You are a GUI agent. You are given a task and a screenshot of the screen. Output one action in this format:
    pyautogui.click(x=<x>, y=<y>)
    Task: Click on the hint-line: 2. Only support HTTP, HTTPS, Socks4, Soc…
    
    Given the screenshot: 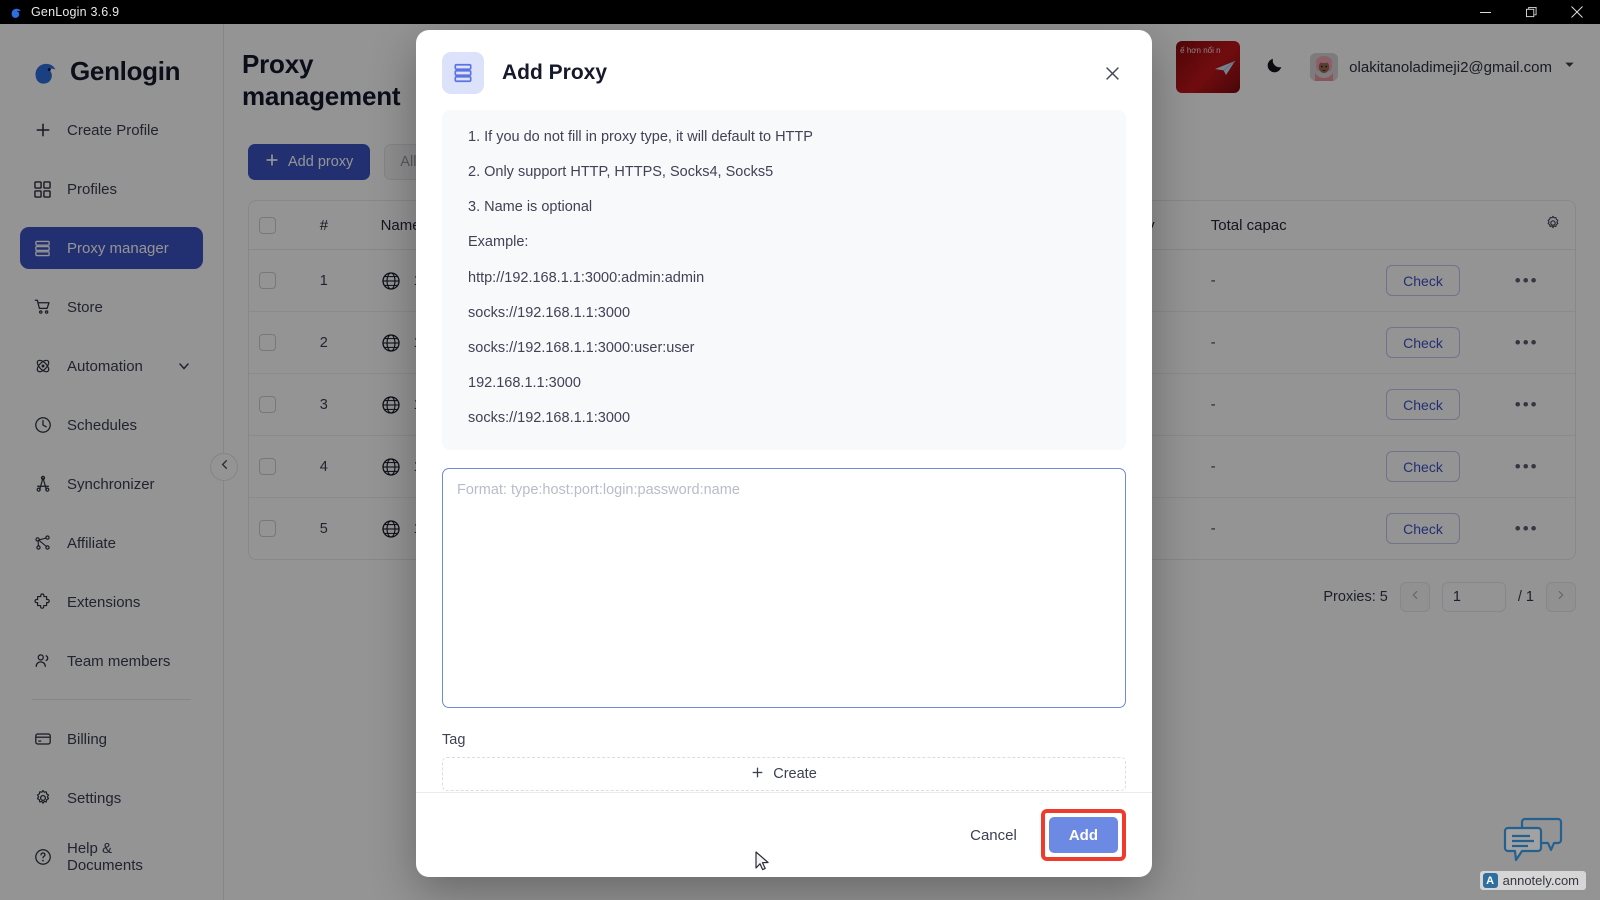 What is the action you would take?
    pyautogui.click(x=621, y=172)
    